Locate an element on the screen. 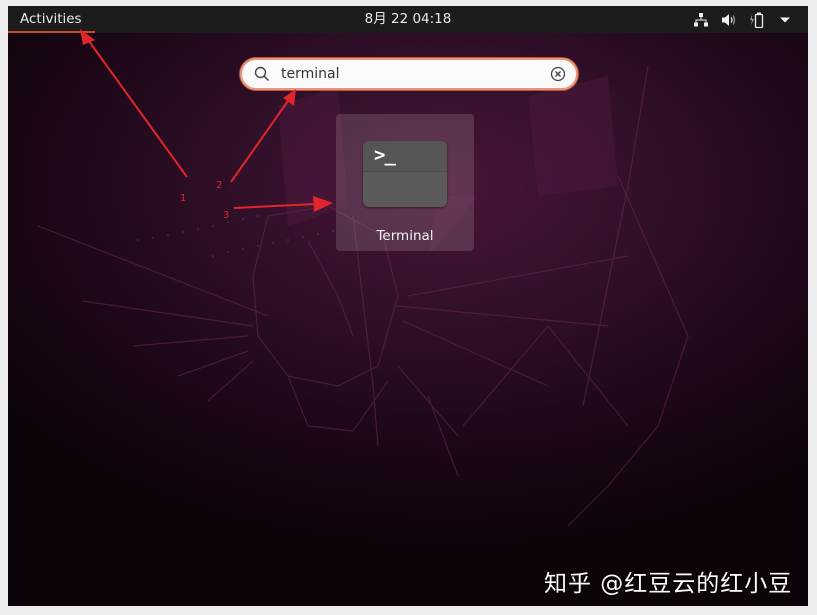 The width and height of the screenshot is (817, 615). top-bar: Activities 8月 22 04:18 is located at coordinates (408, 19).